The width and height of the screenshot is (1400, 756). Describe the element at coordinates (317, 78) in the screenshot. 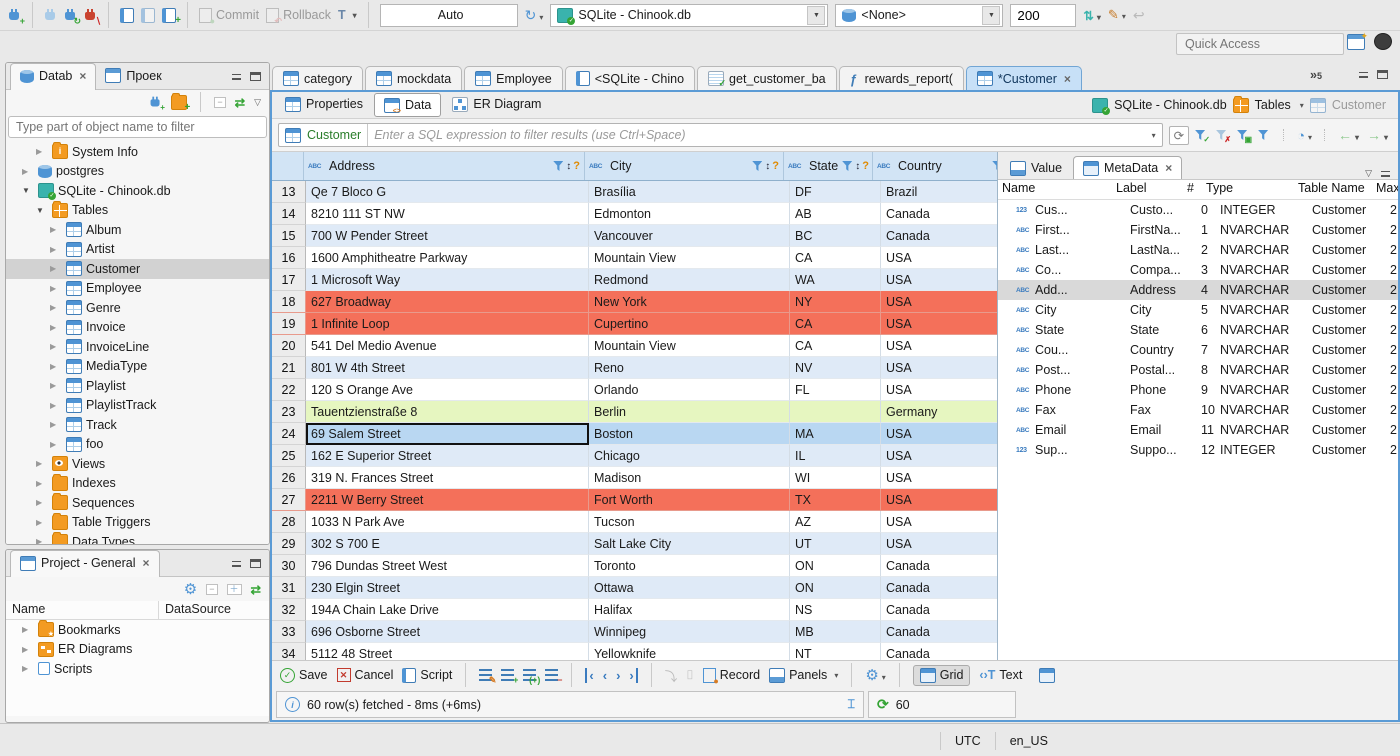

I see `editor-tab: category` at that location.